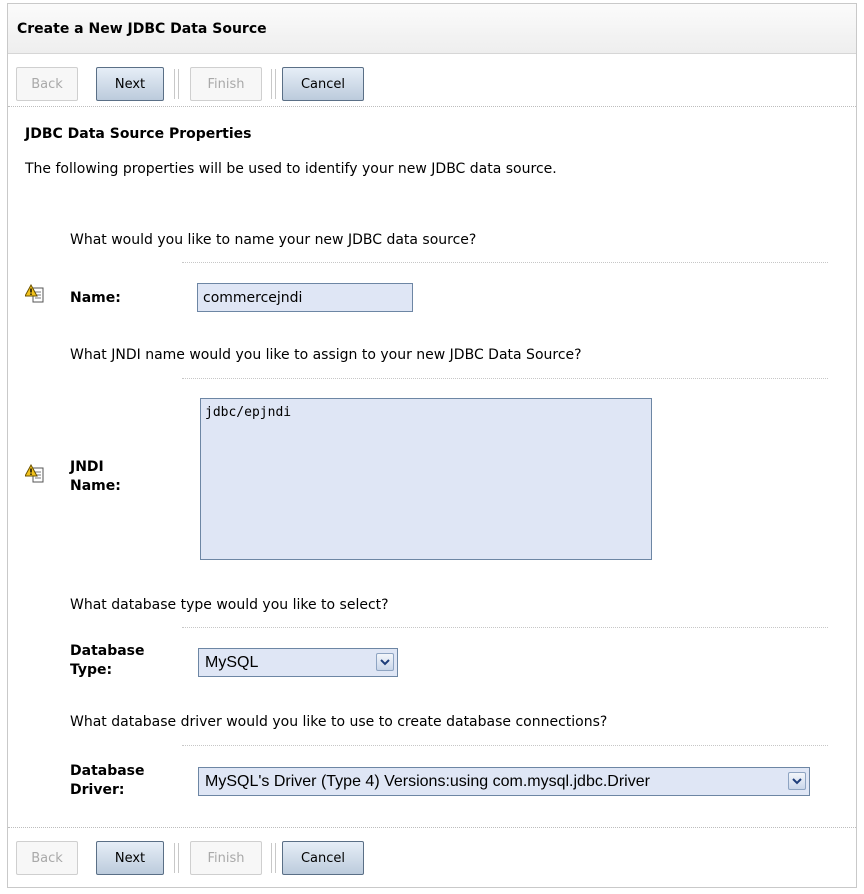 The height and width of the screenshot is (894, 864). I want to click on next-button-bottom: Next, so click(130, 858).